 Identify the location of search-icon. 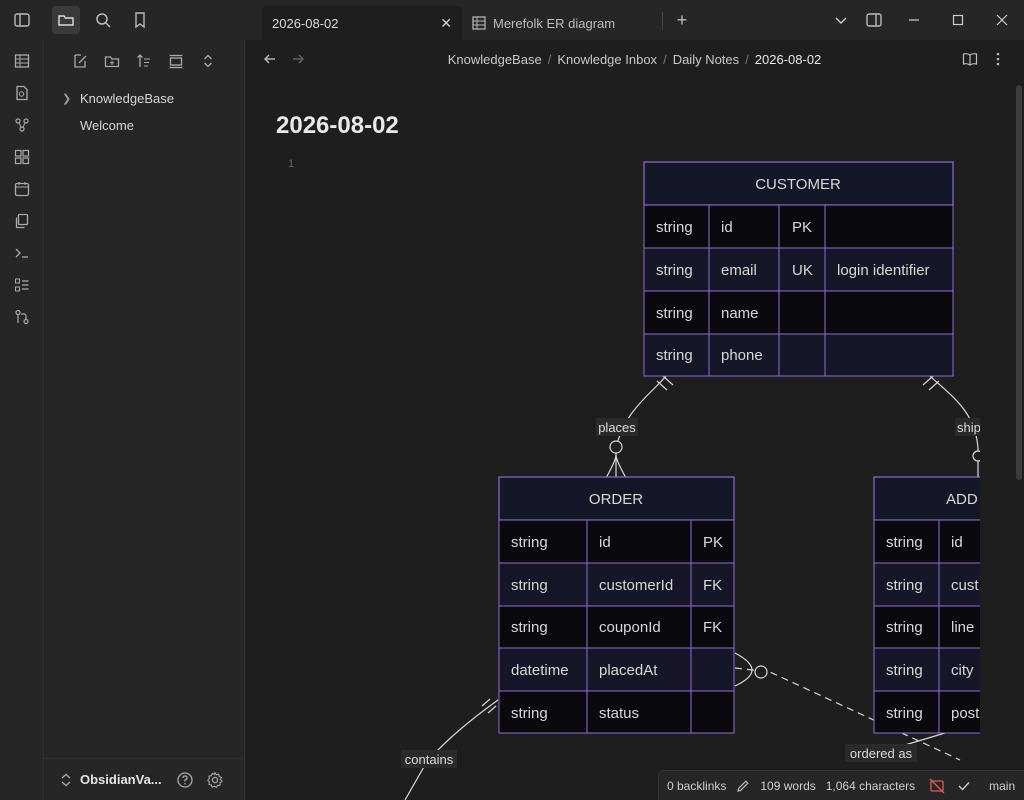
(103, 20).